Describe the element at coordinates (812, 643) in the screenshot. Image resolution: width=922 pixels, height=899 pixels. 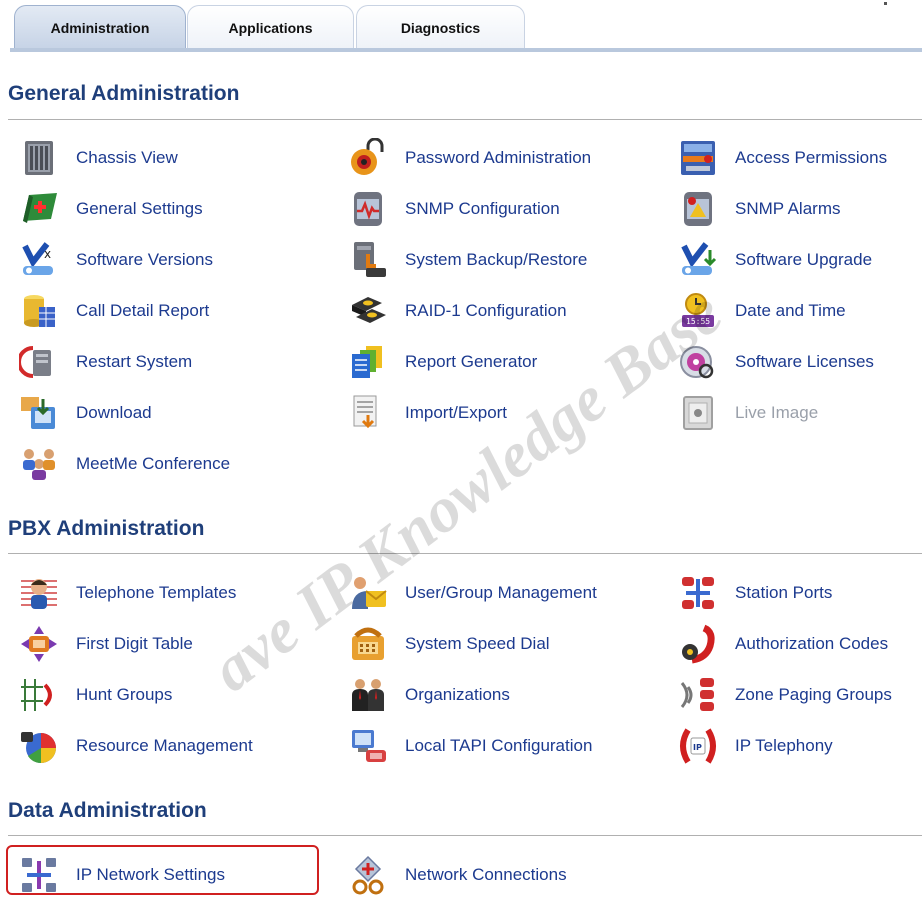
I see `item-label: Authorization Codes` at that location.